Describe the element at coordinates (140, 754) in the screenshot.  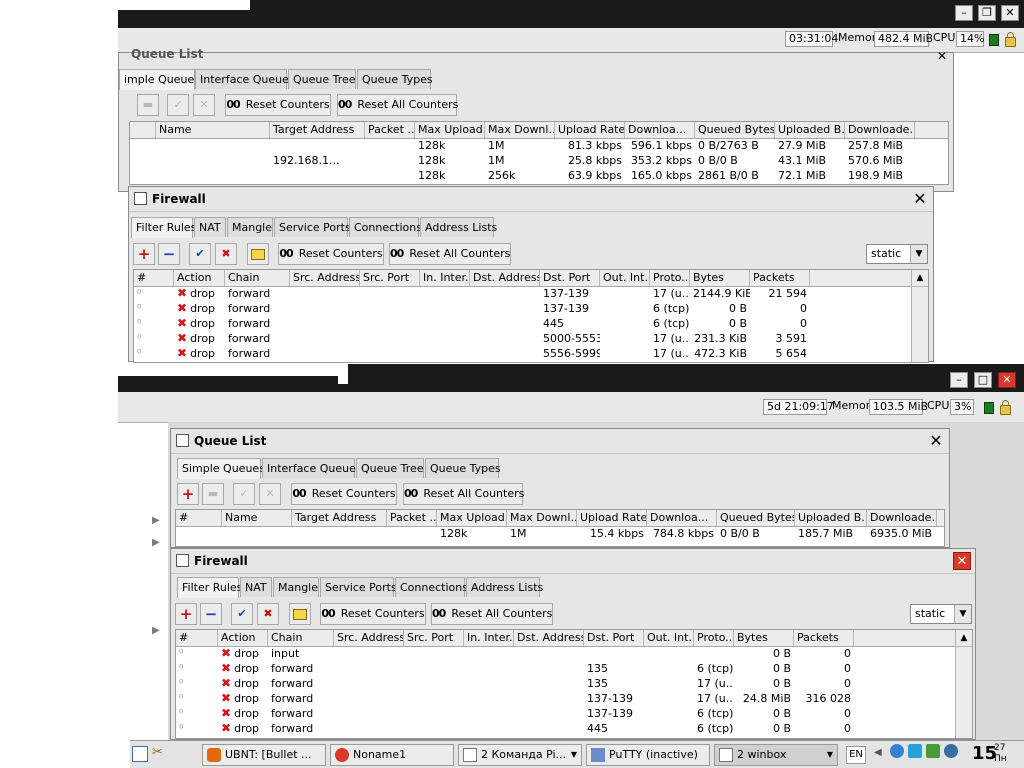
I see `quick-launch-icon` at that location.